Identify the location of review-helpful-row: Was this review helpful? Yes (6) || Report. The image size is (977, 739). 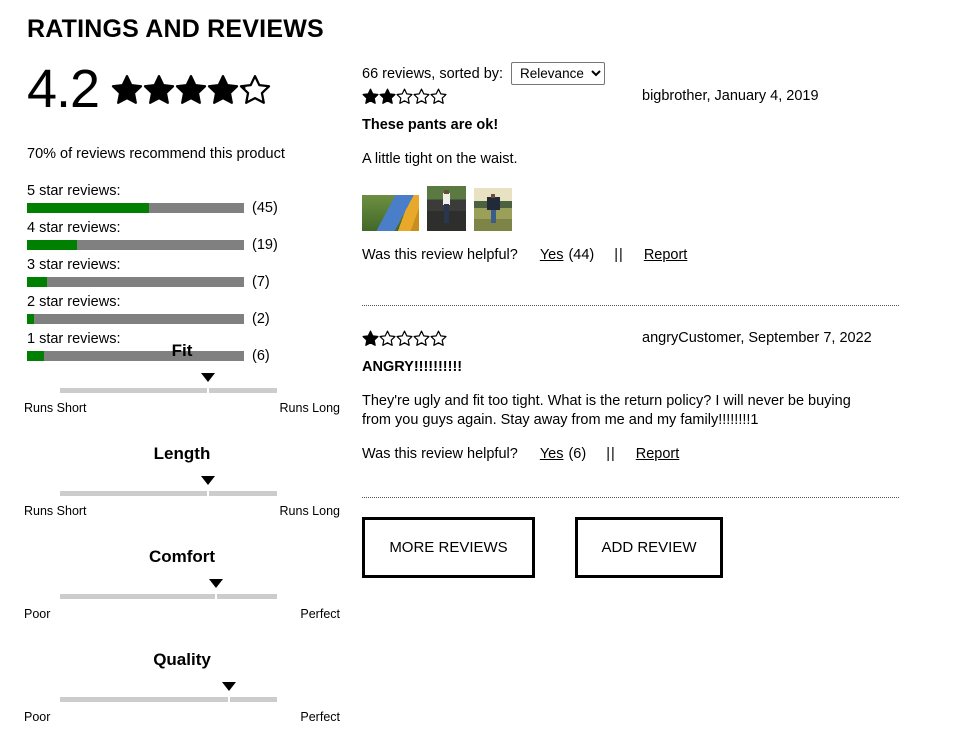
(662, 454).